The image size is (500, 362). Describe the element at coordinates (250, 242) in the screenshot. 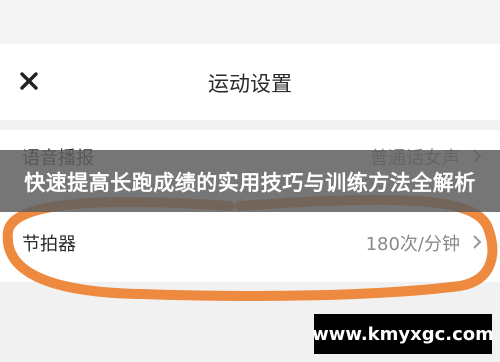

I see `setting-row-metronome: 节拍器 180次/分钟` at that location.